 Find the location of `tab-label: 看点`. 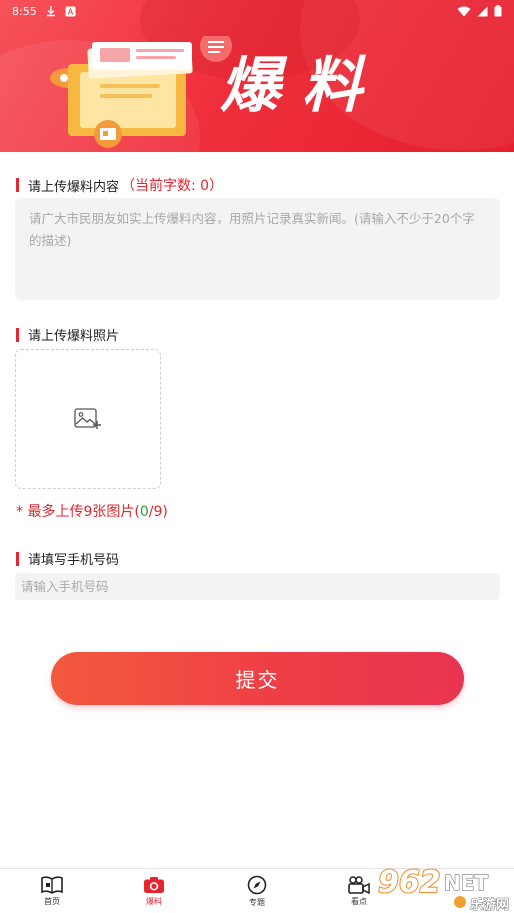

tab-label: 看点 is located at coordinates (359, 901).